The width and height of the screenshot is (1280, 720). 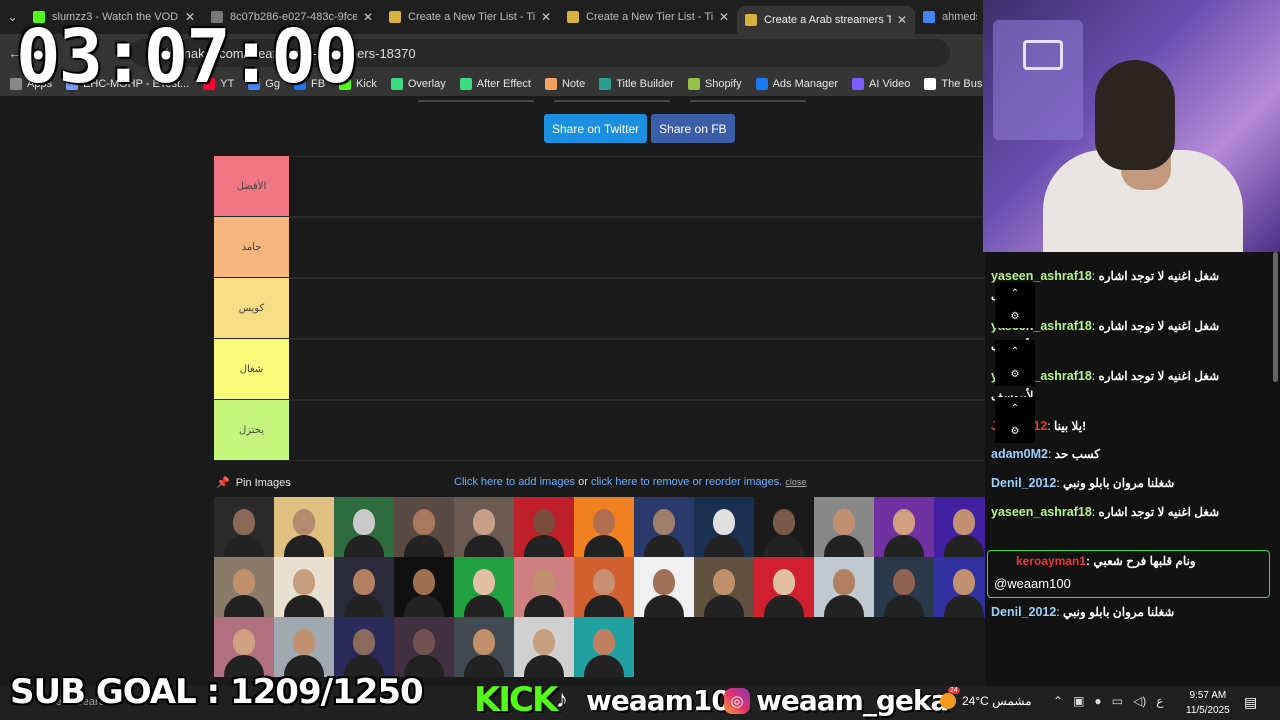 What do you see at coordinates (1097, 701) in the screenshot?
I see `mic-icon: ●` at bounding box center [1097, 701].